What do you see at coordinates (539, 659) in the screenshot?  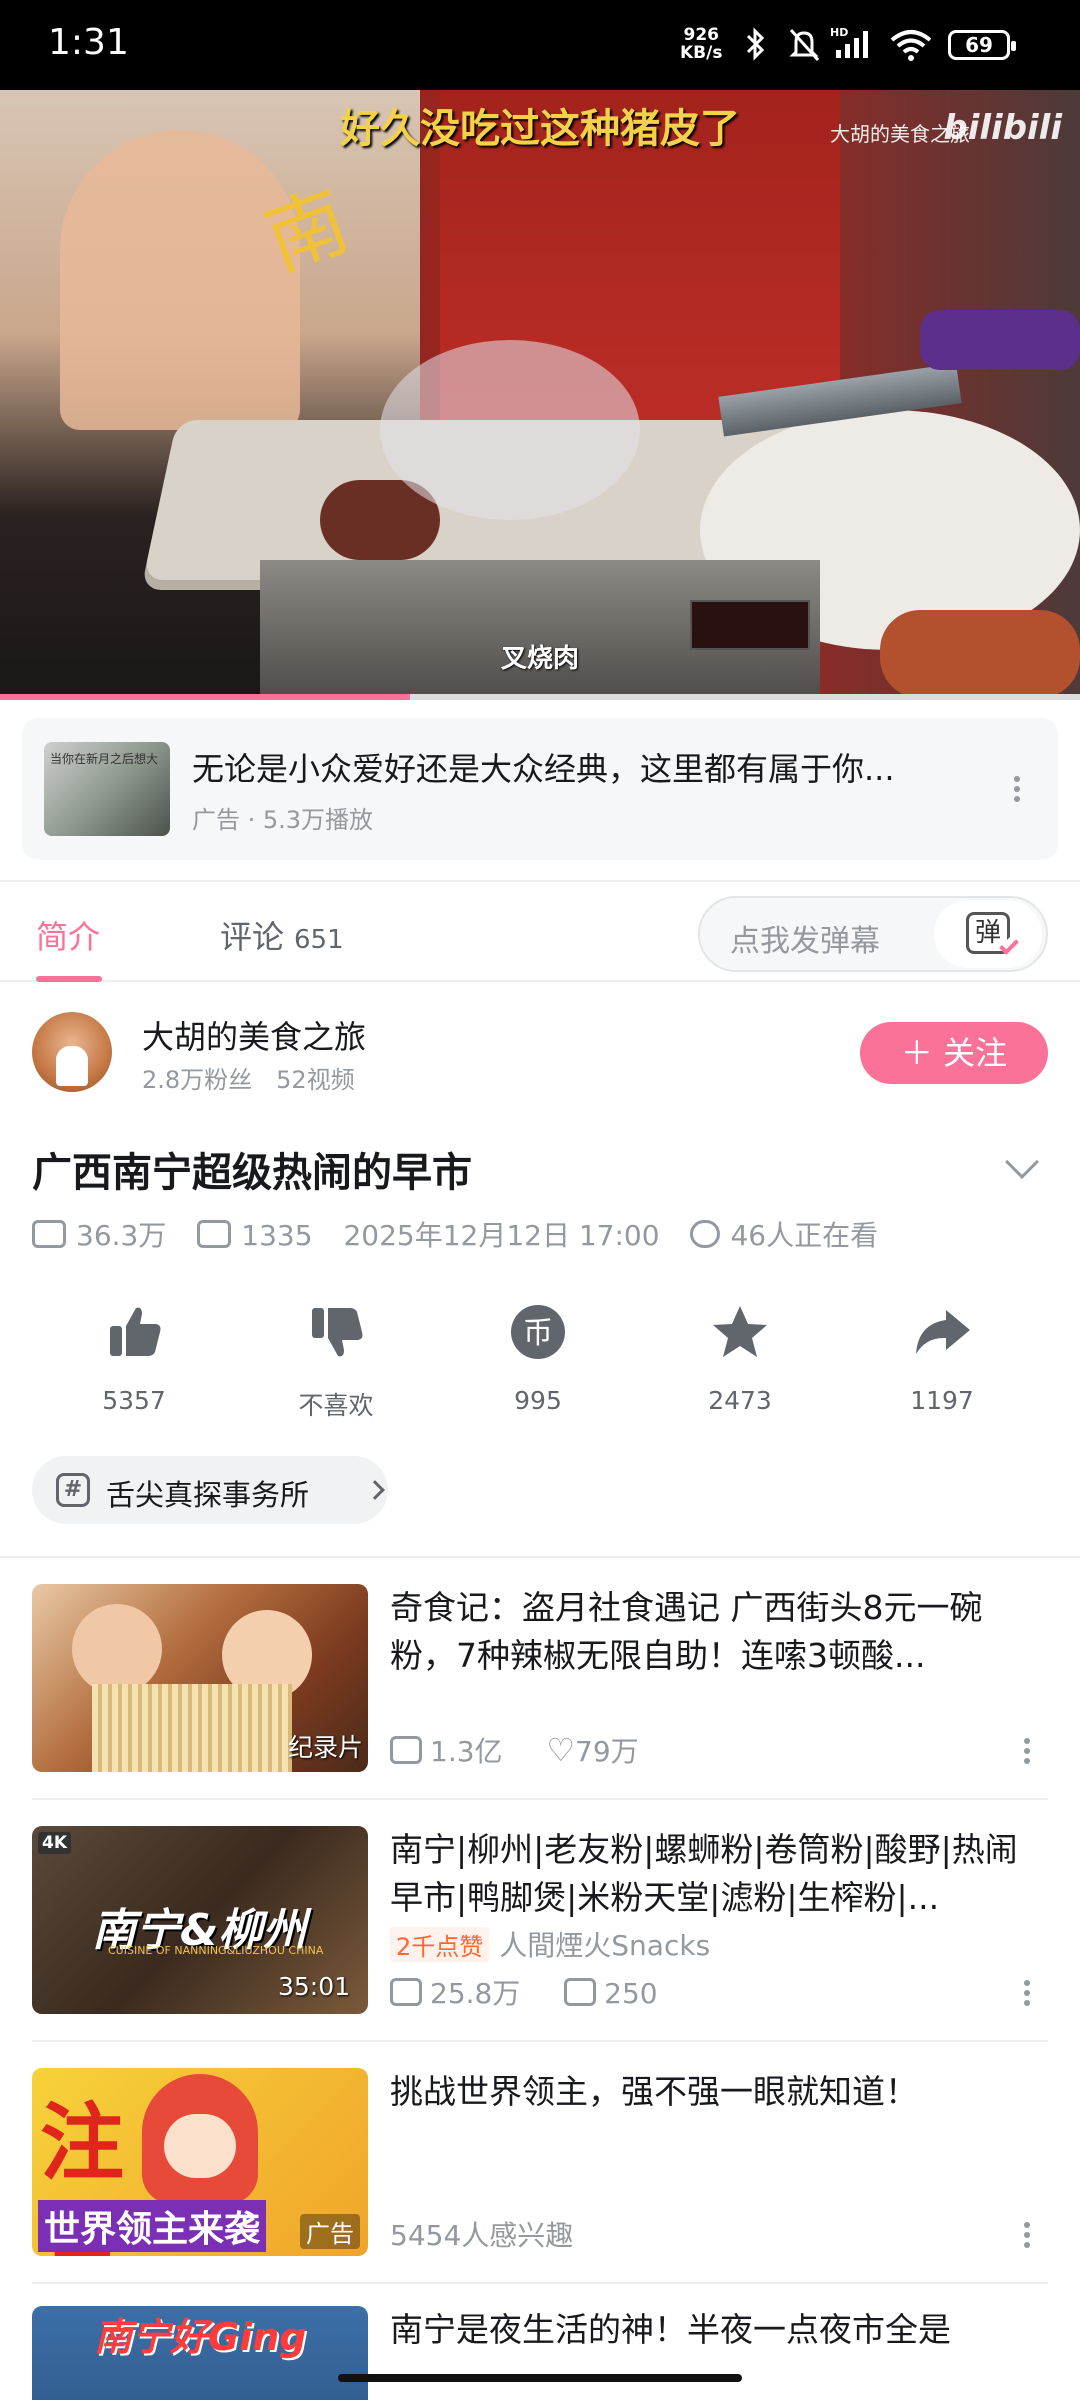 I see `video-subtitle-bottom: 叉烧肉` at bounding box center [539, 659].